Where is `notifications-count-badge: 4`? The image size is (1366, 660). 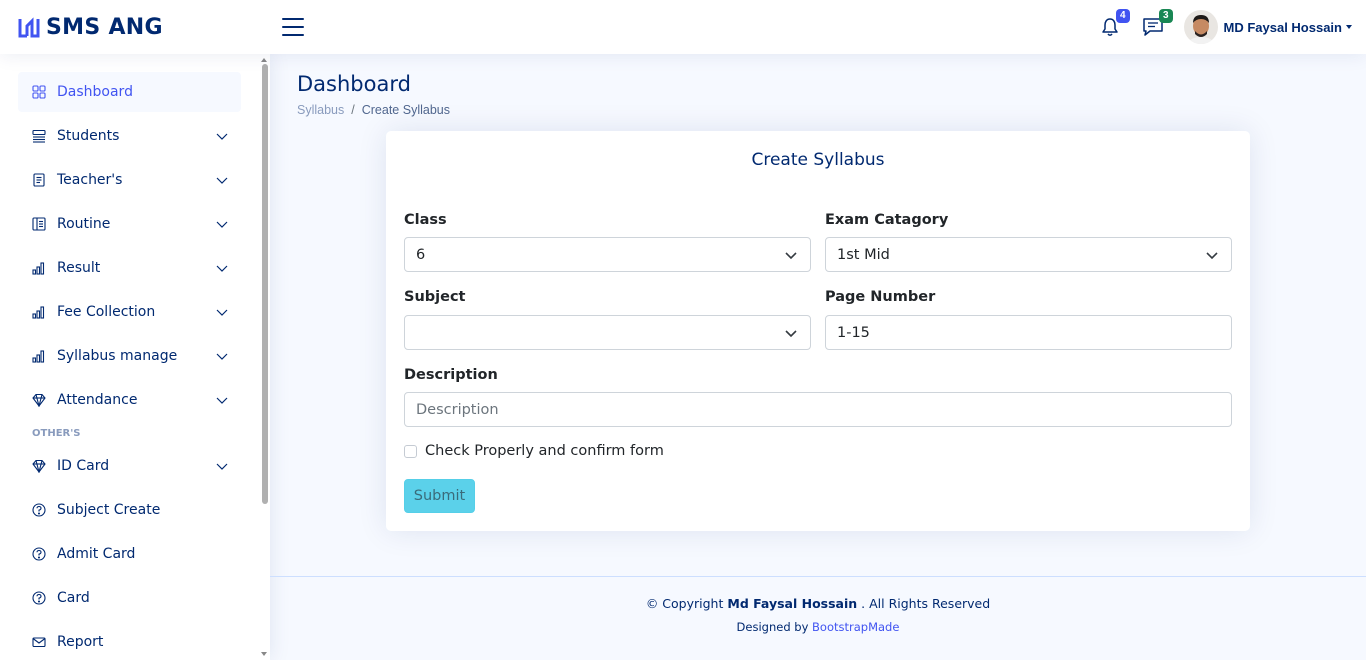
notifications-count-badge: 4 is located at coordinates (1122, 16).